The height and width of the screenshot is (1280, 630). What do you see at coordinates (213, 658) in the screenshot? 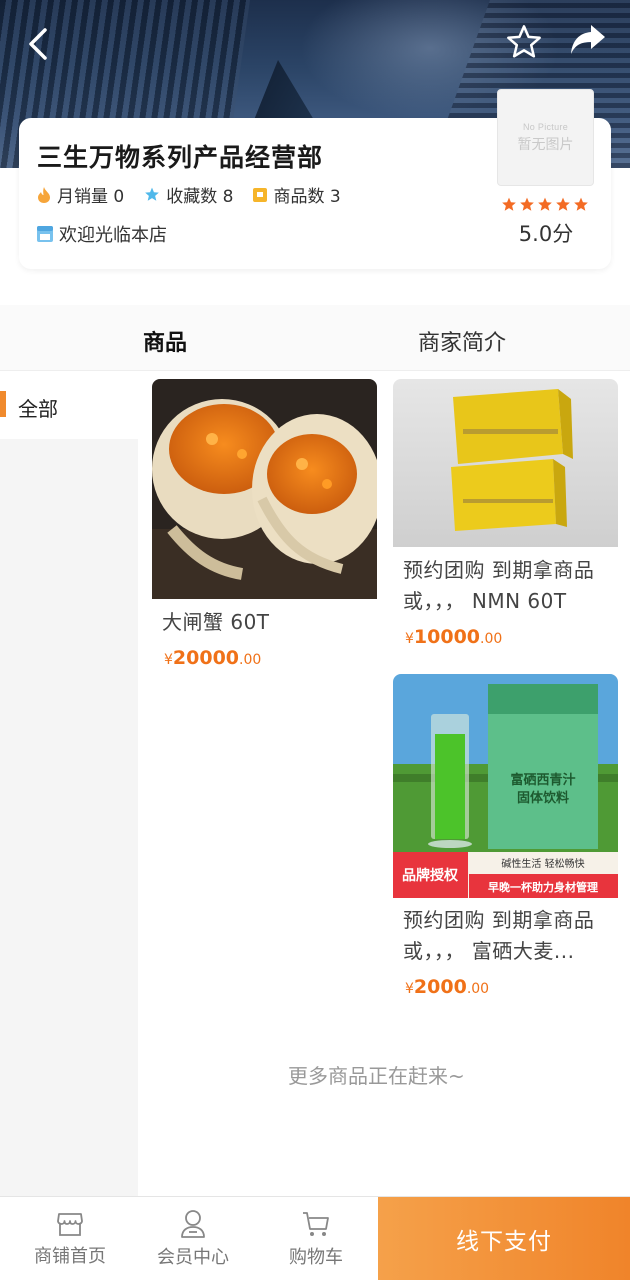
I see `product-price: ¥20000.00` at bounding box center [213, 658].